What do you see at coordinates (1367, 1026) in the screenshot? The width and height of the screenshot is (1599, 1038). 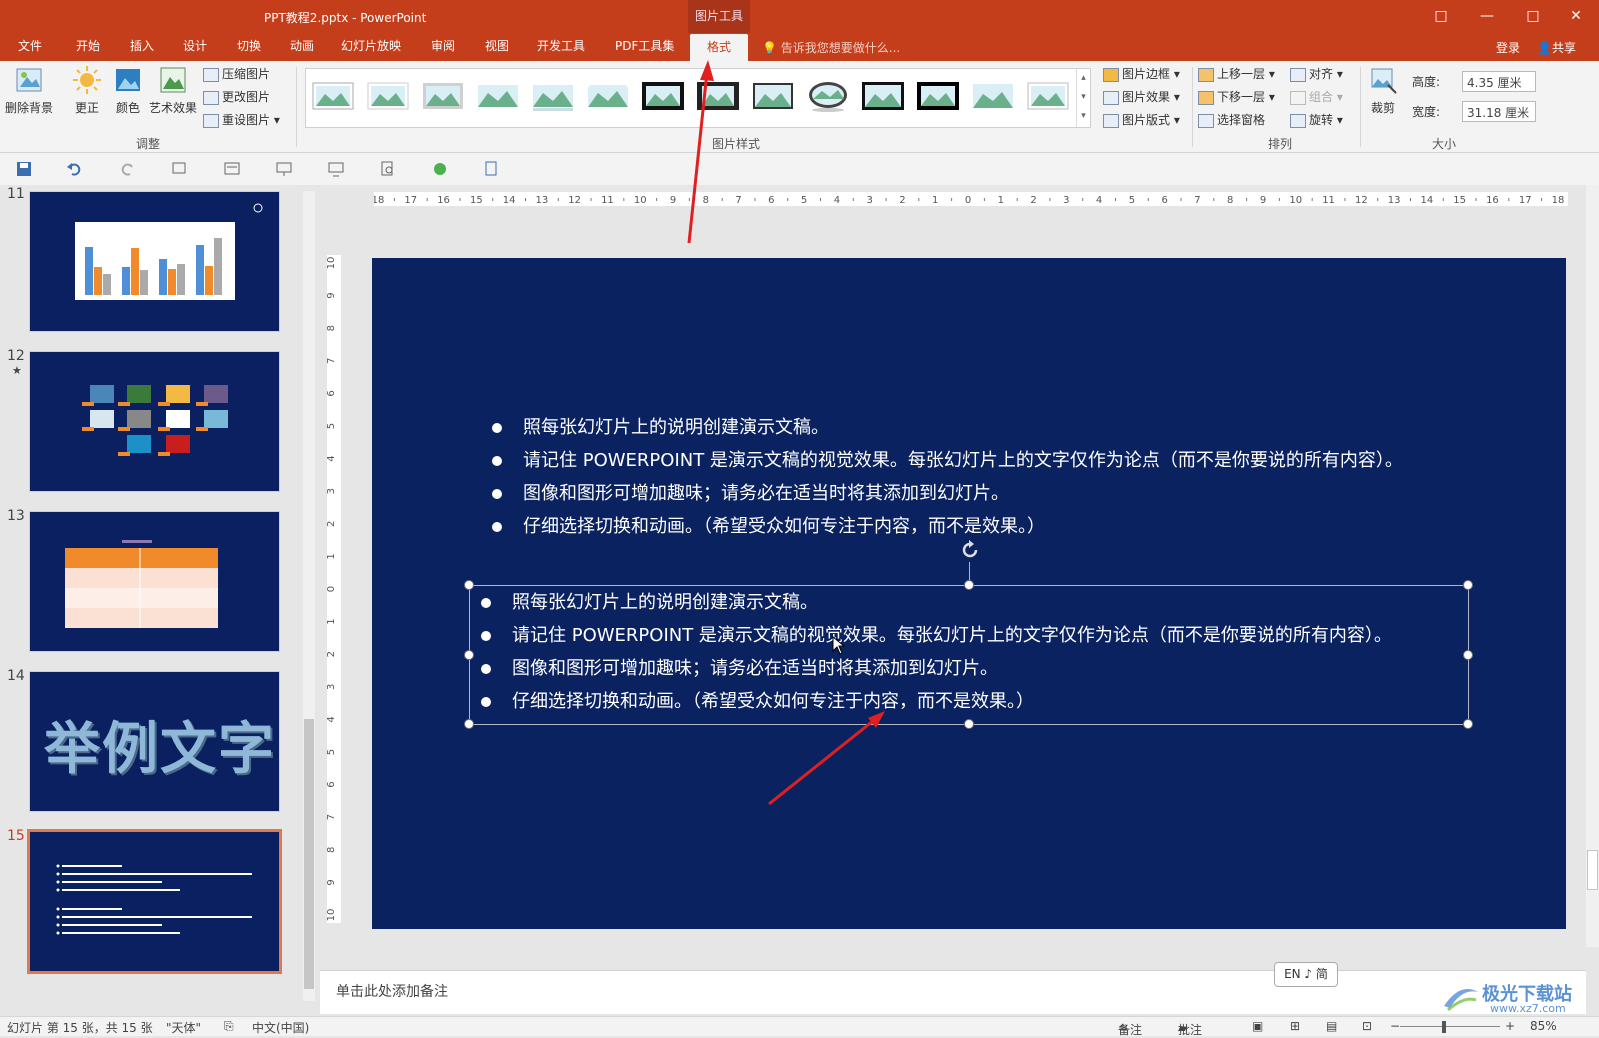 I see `slideshow-view-icon: ⊡` at bounding box center [1367, 1026].